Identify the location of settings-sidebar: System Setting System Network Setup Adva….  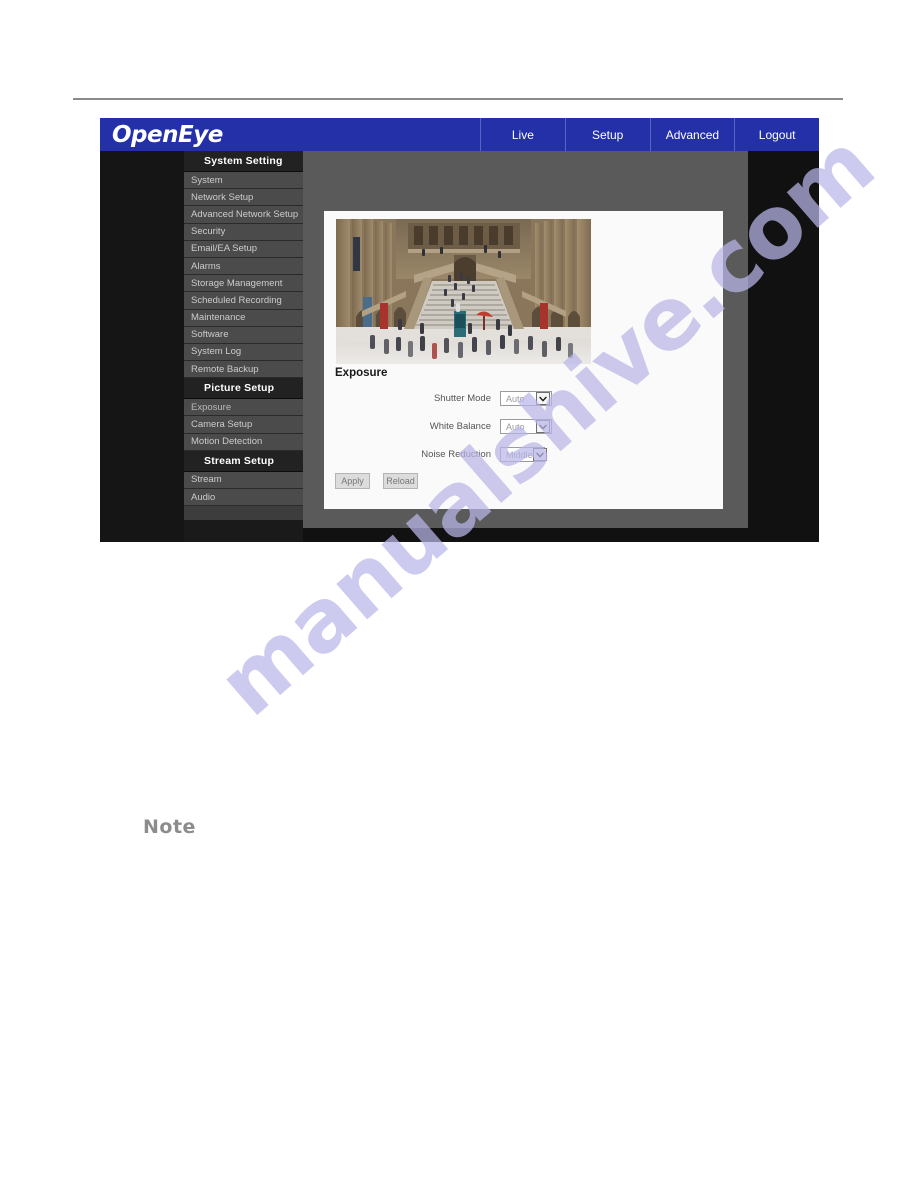
(243, 346).